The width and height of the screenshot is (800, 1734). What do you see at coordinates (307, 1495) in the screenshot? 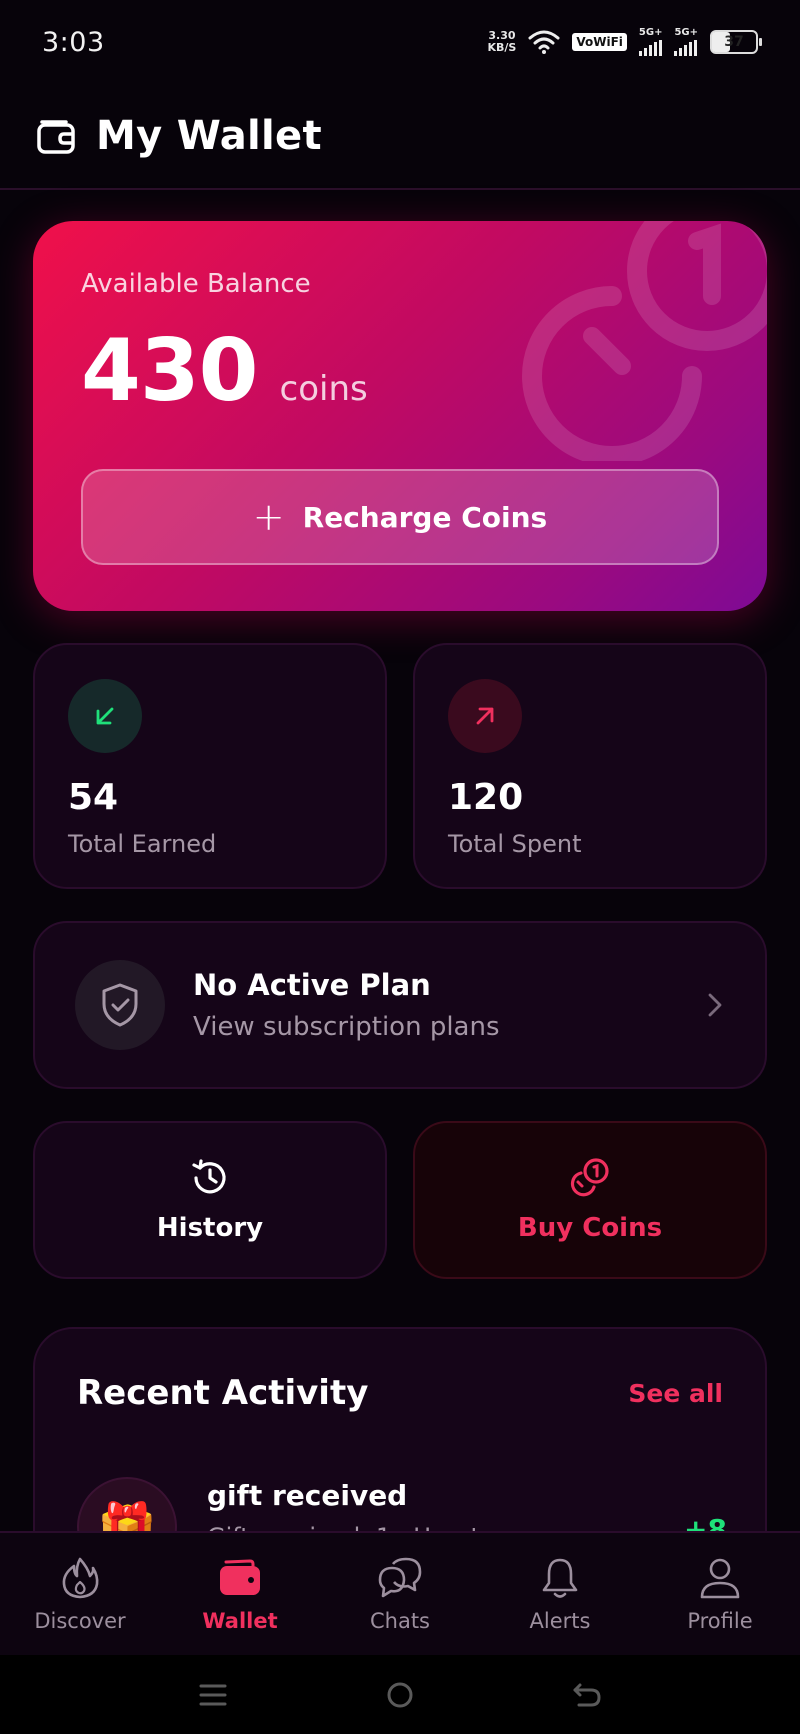
I see `activity-name: gift received` at bounding box center [307, 1495].